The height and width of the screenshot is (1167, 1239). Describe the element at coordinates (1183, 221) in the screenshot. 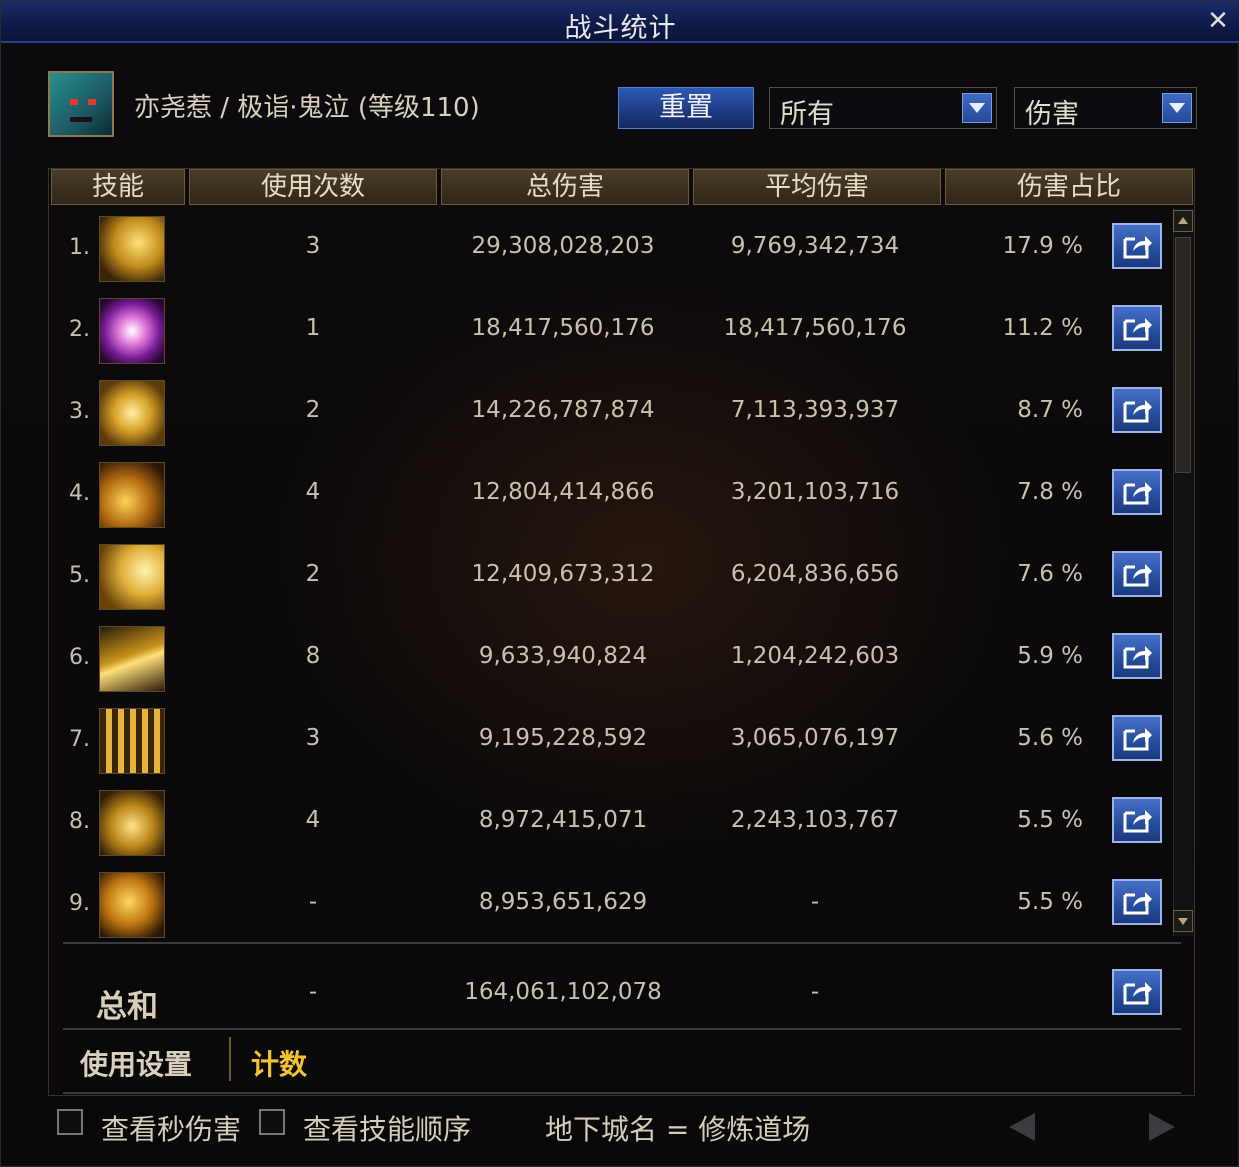

I see `scroll-up-icon` at that location.